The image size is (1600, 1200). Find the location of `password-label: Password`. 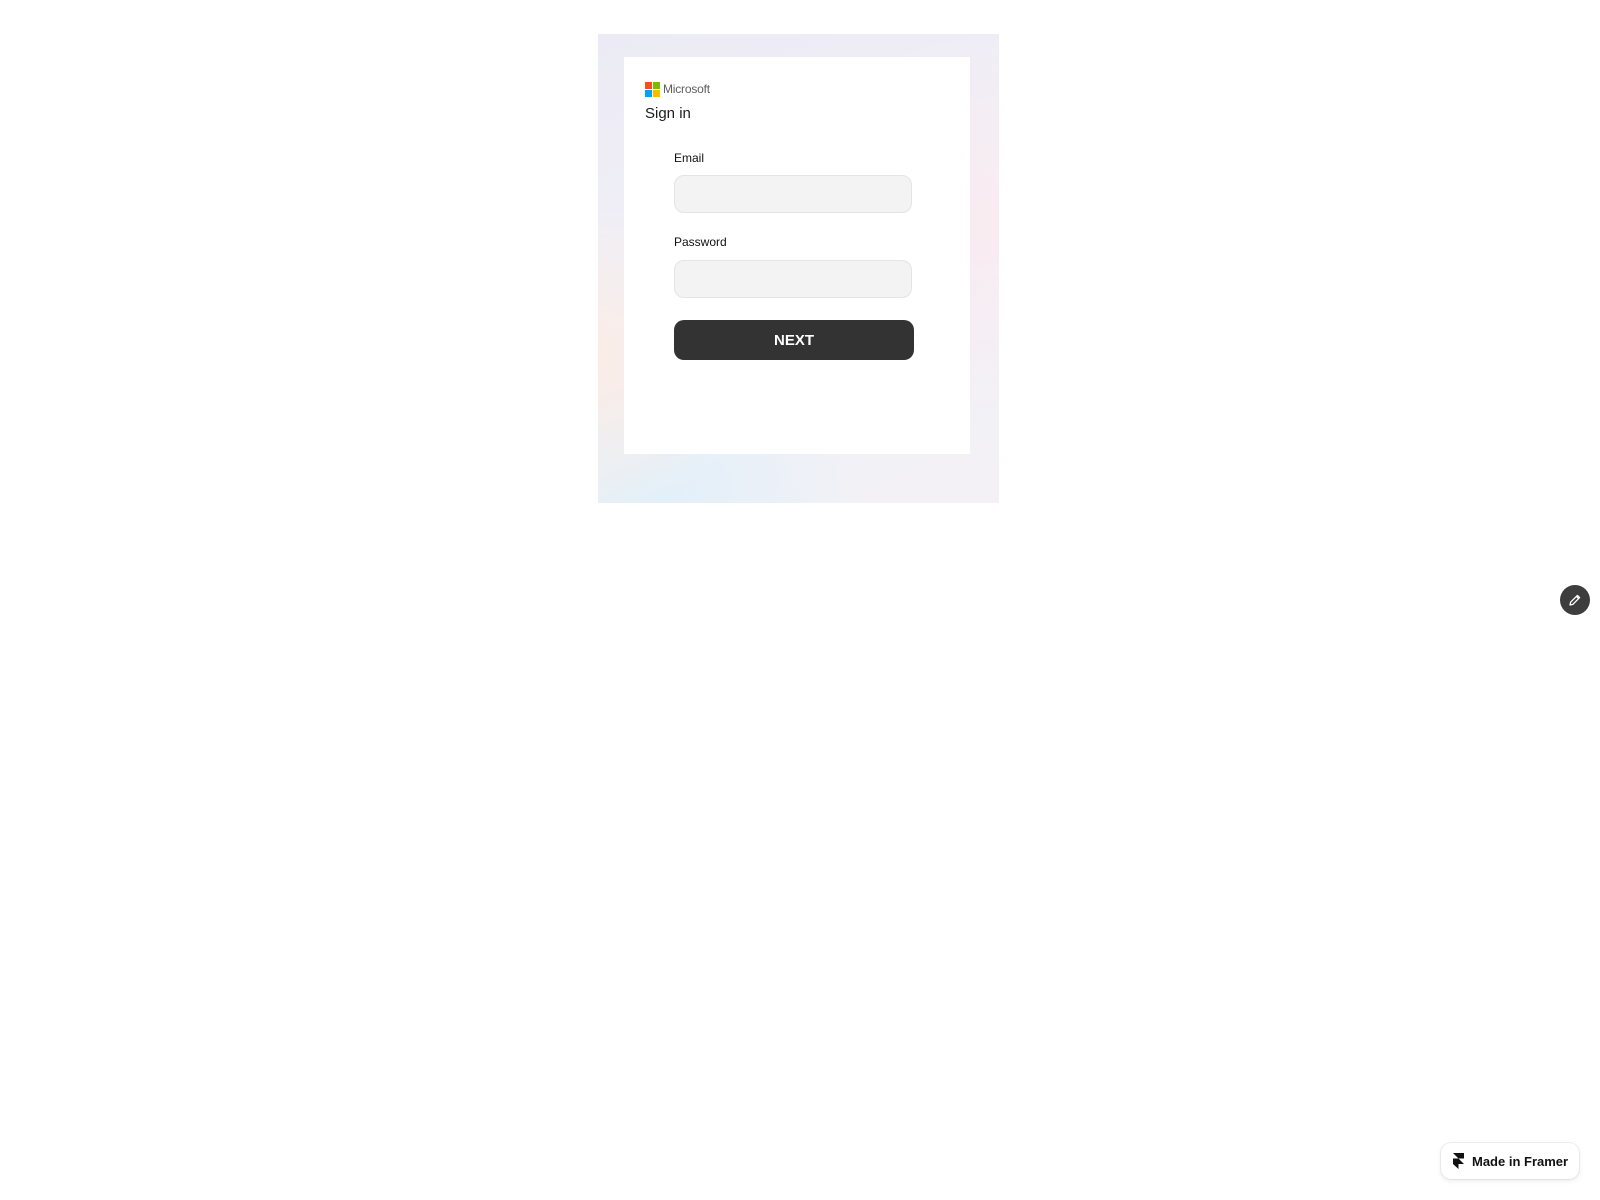

password-label: Password is located at coordinates (700, 242).